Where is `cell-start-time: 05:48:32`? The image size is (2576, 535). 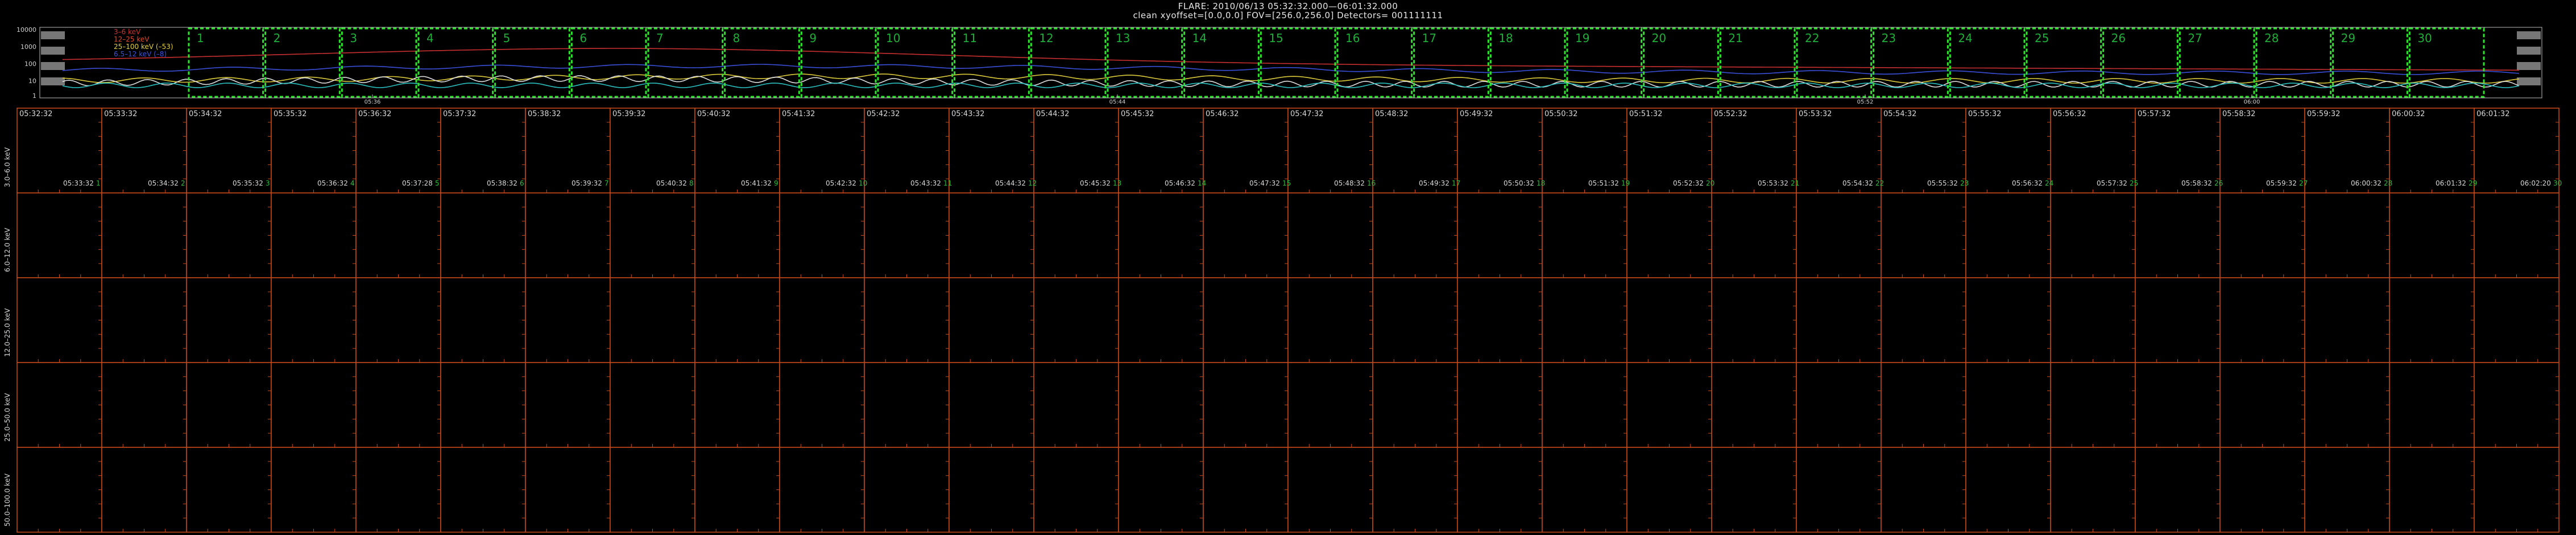
cell-start-time: 05:48:32 is located at coordinates (1392, 114).